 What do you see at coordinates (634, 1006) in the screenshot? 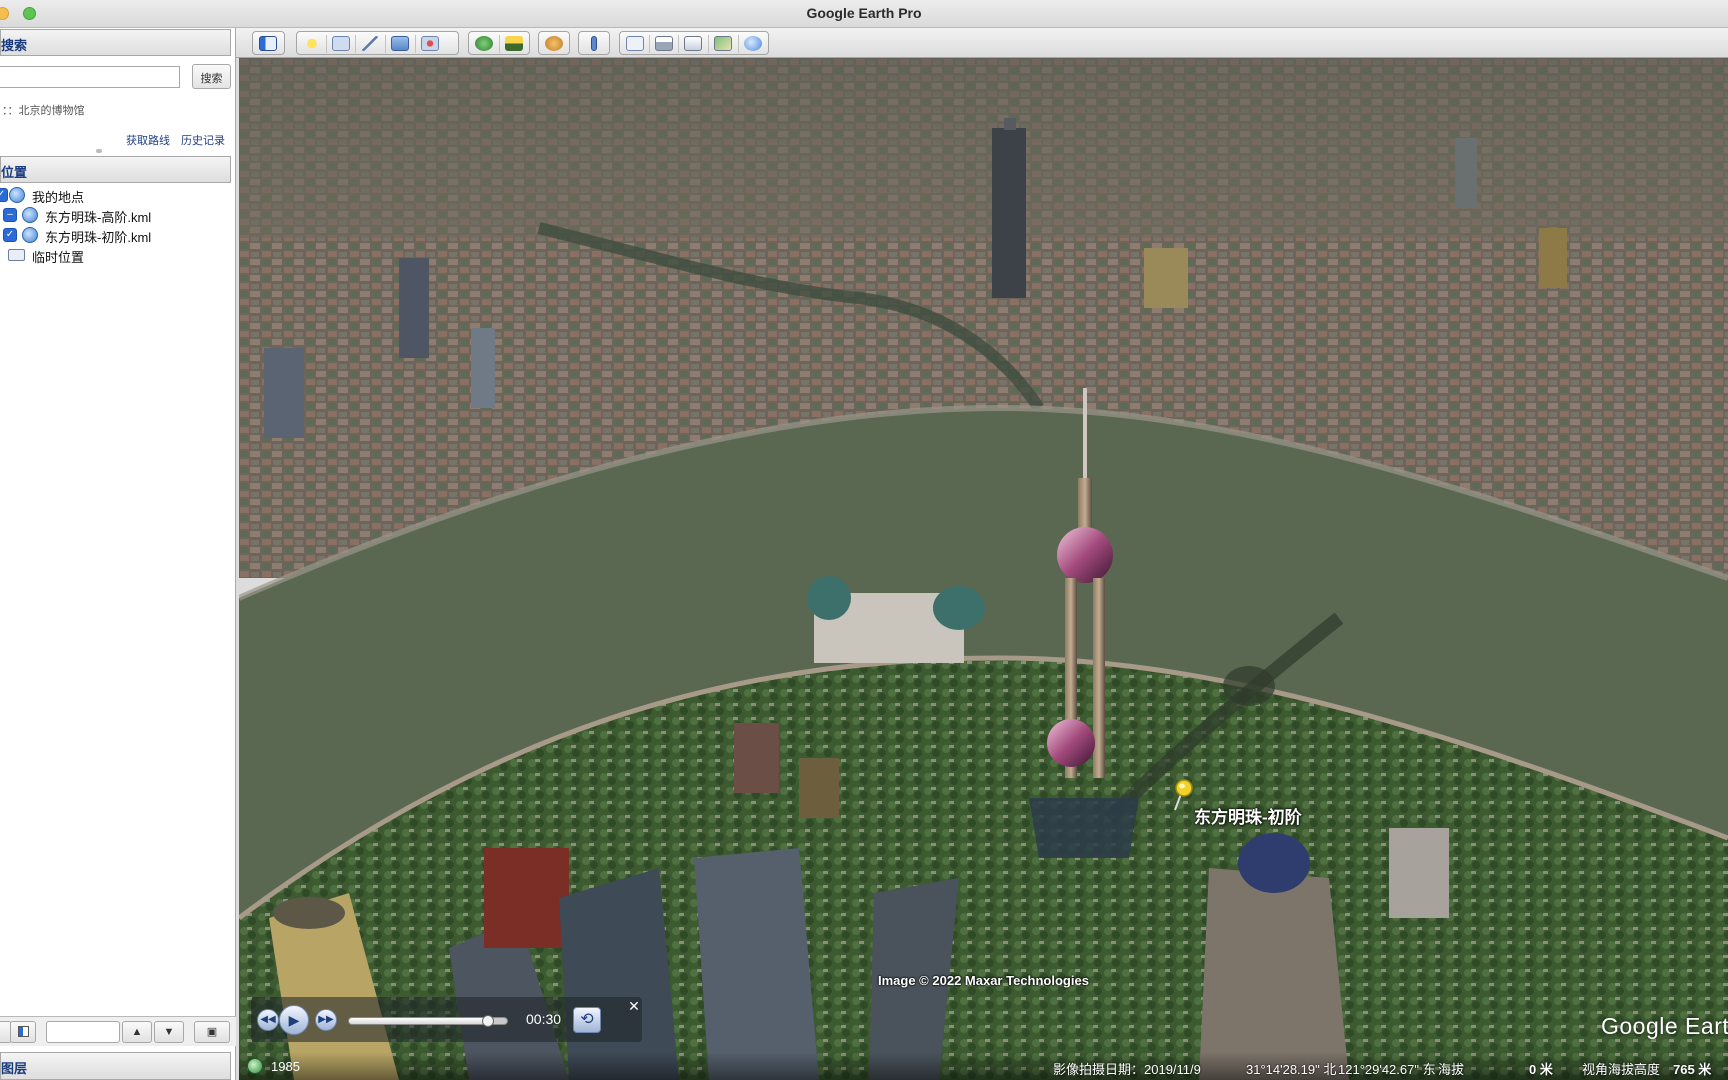
I see `close-icon: ✕` at bounding box center [634, 1006].